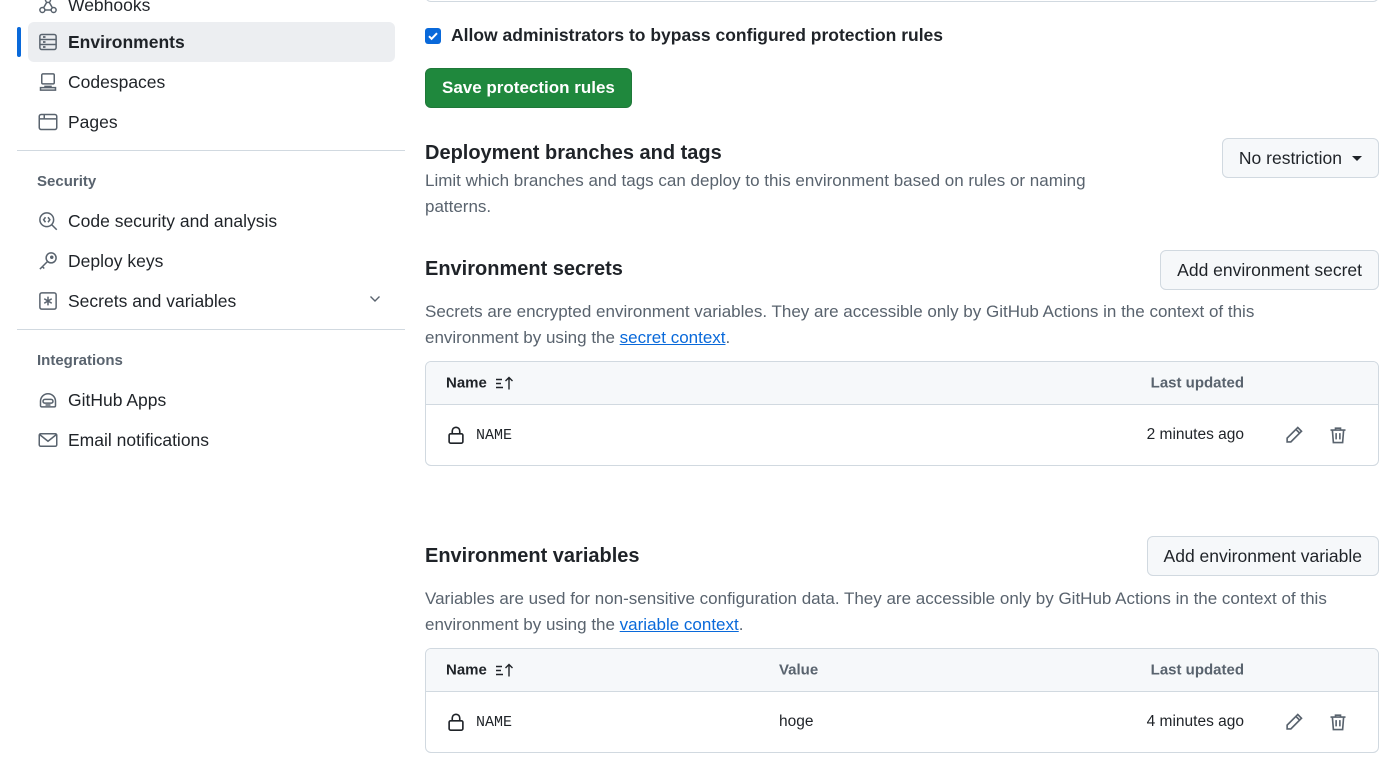 The width and height of the screenshot is (1400, 768). What do you see at coordinates (109, 7) in the screenshot?
I see `sidebar-item-label: Webhooks` at bounding box center [109, 7].